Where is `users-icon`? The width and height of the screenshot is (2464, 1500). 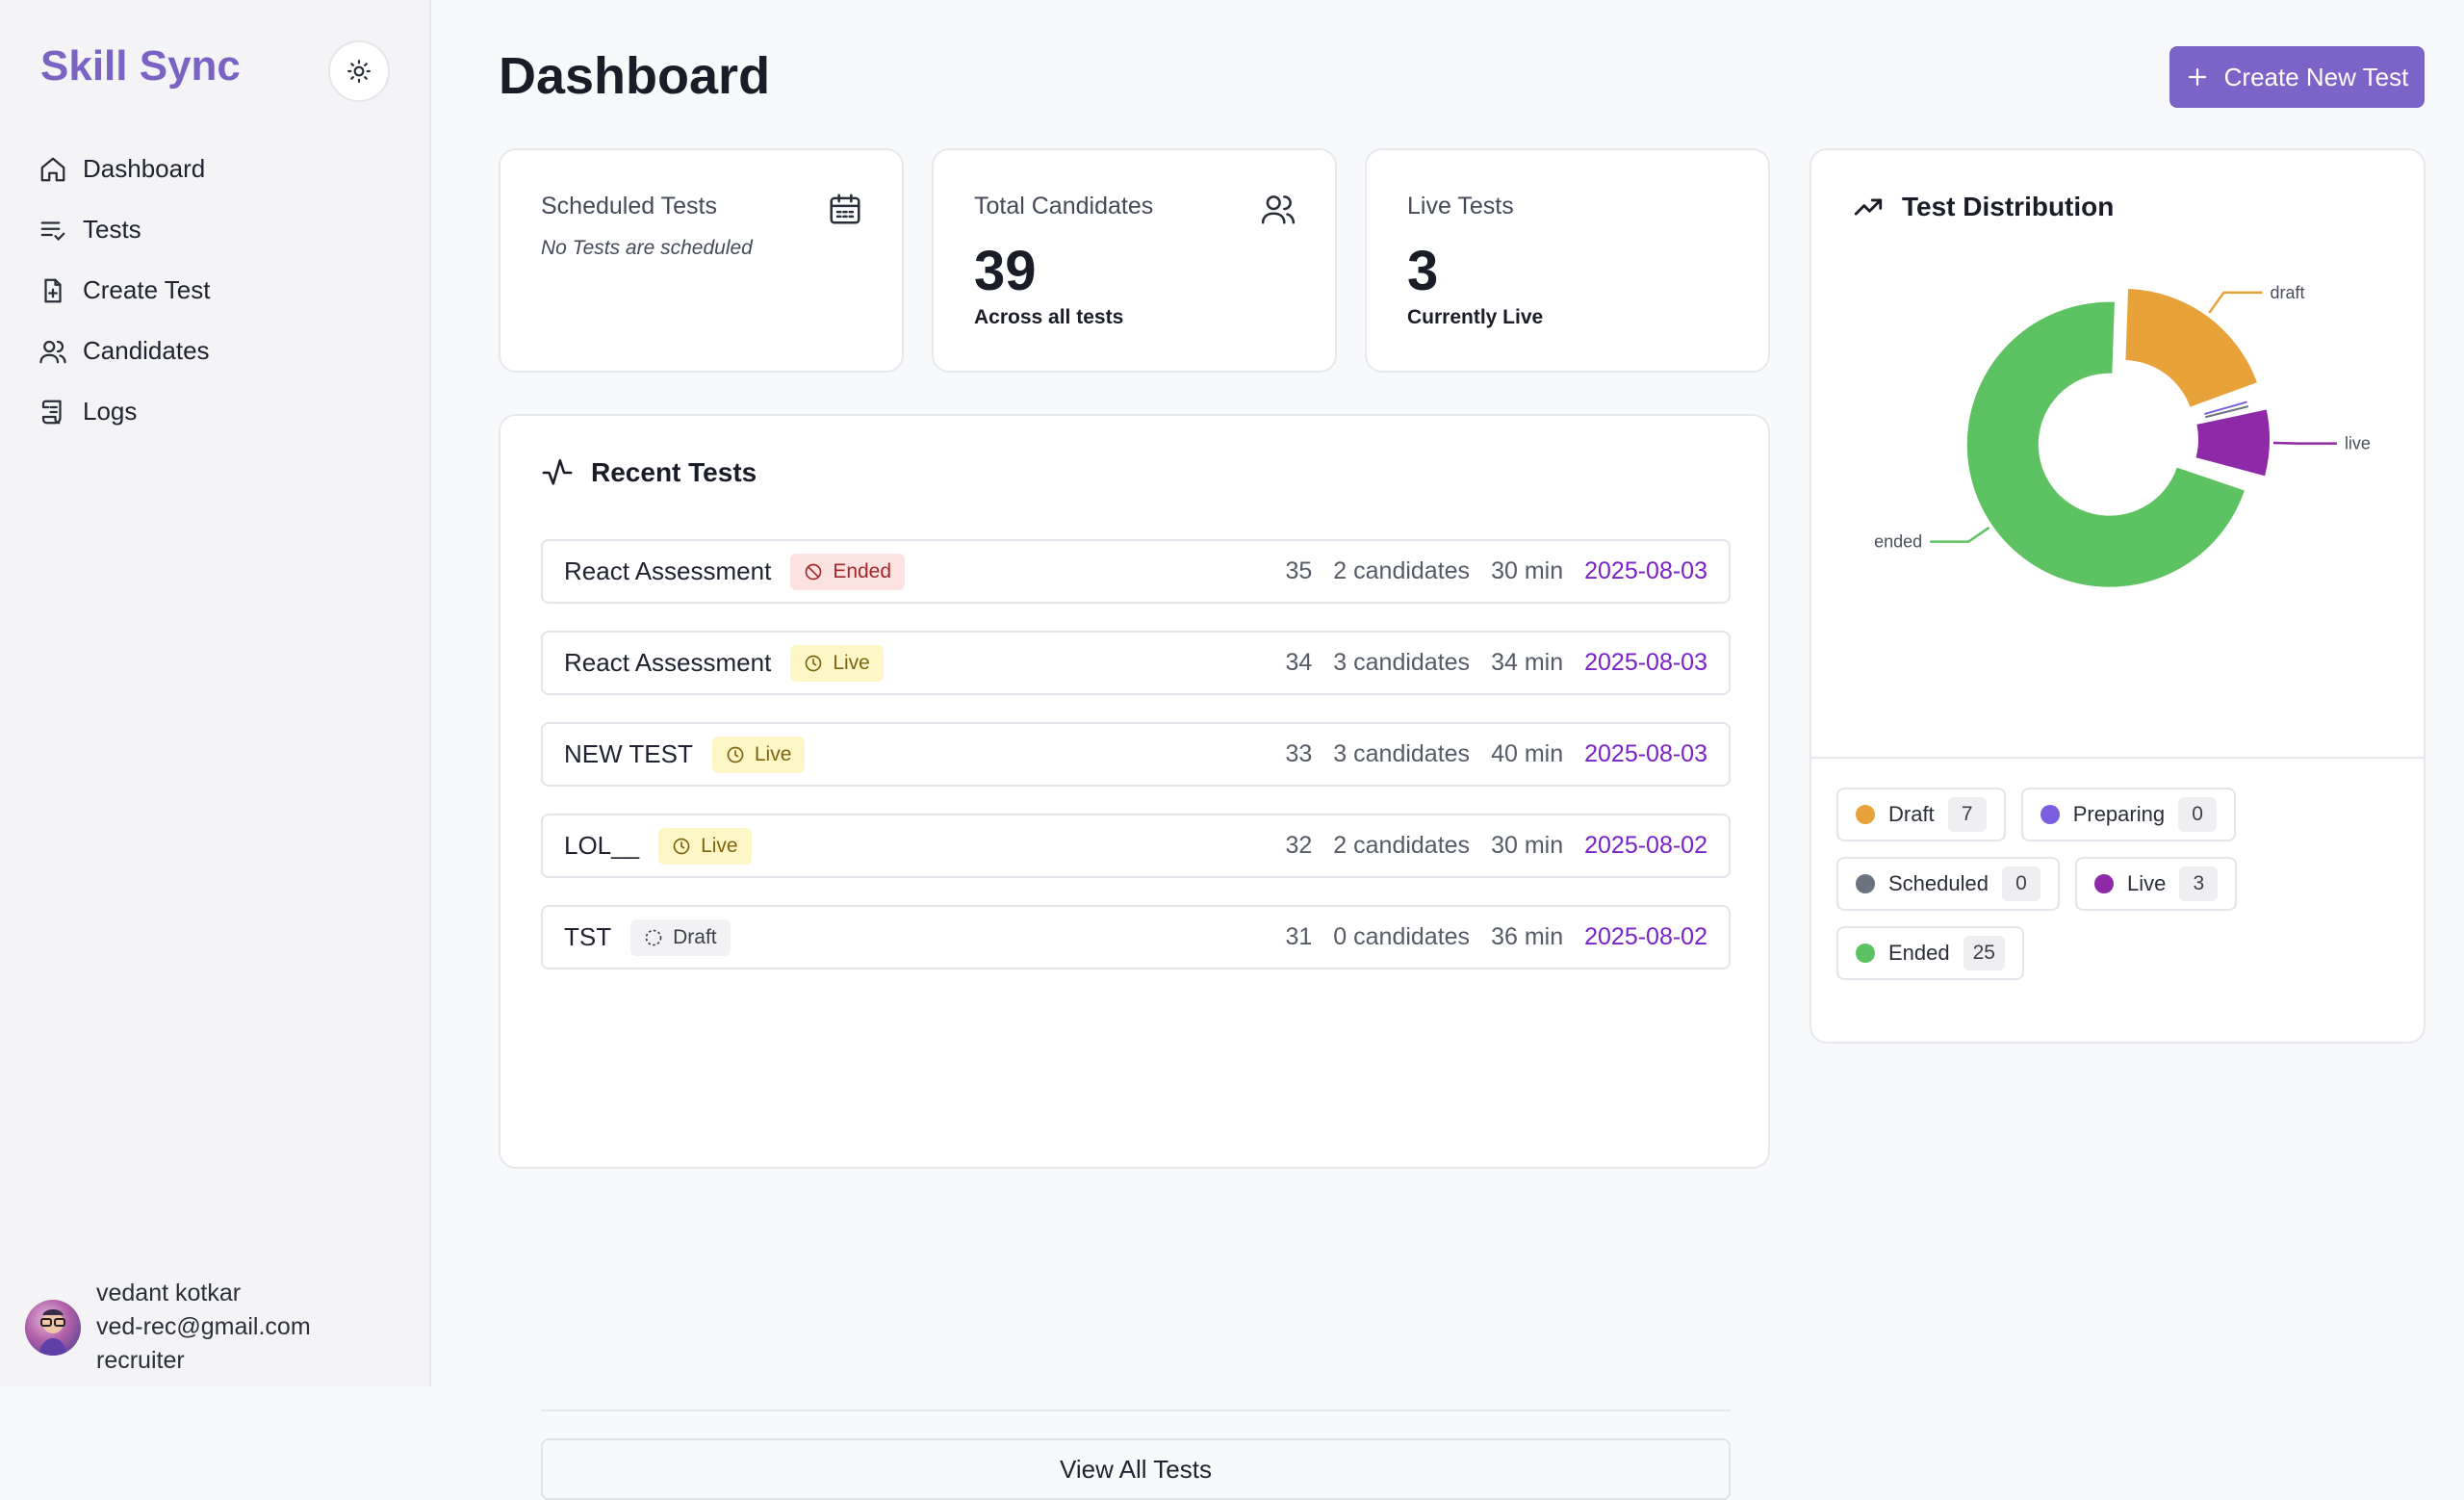
users-icon is located at coordinates (52, 351).